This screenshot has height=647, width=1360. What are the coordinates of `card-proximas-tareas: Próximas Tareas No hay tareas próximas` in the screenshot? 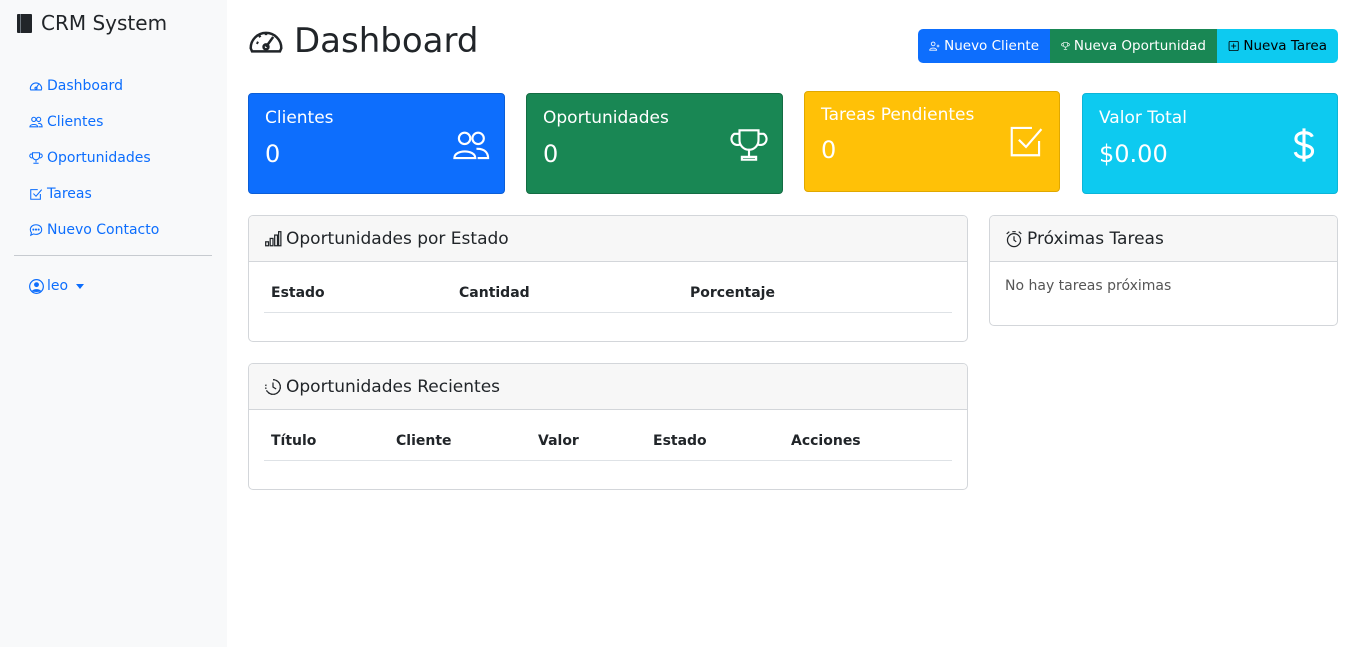 It's located at (1163, 270).